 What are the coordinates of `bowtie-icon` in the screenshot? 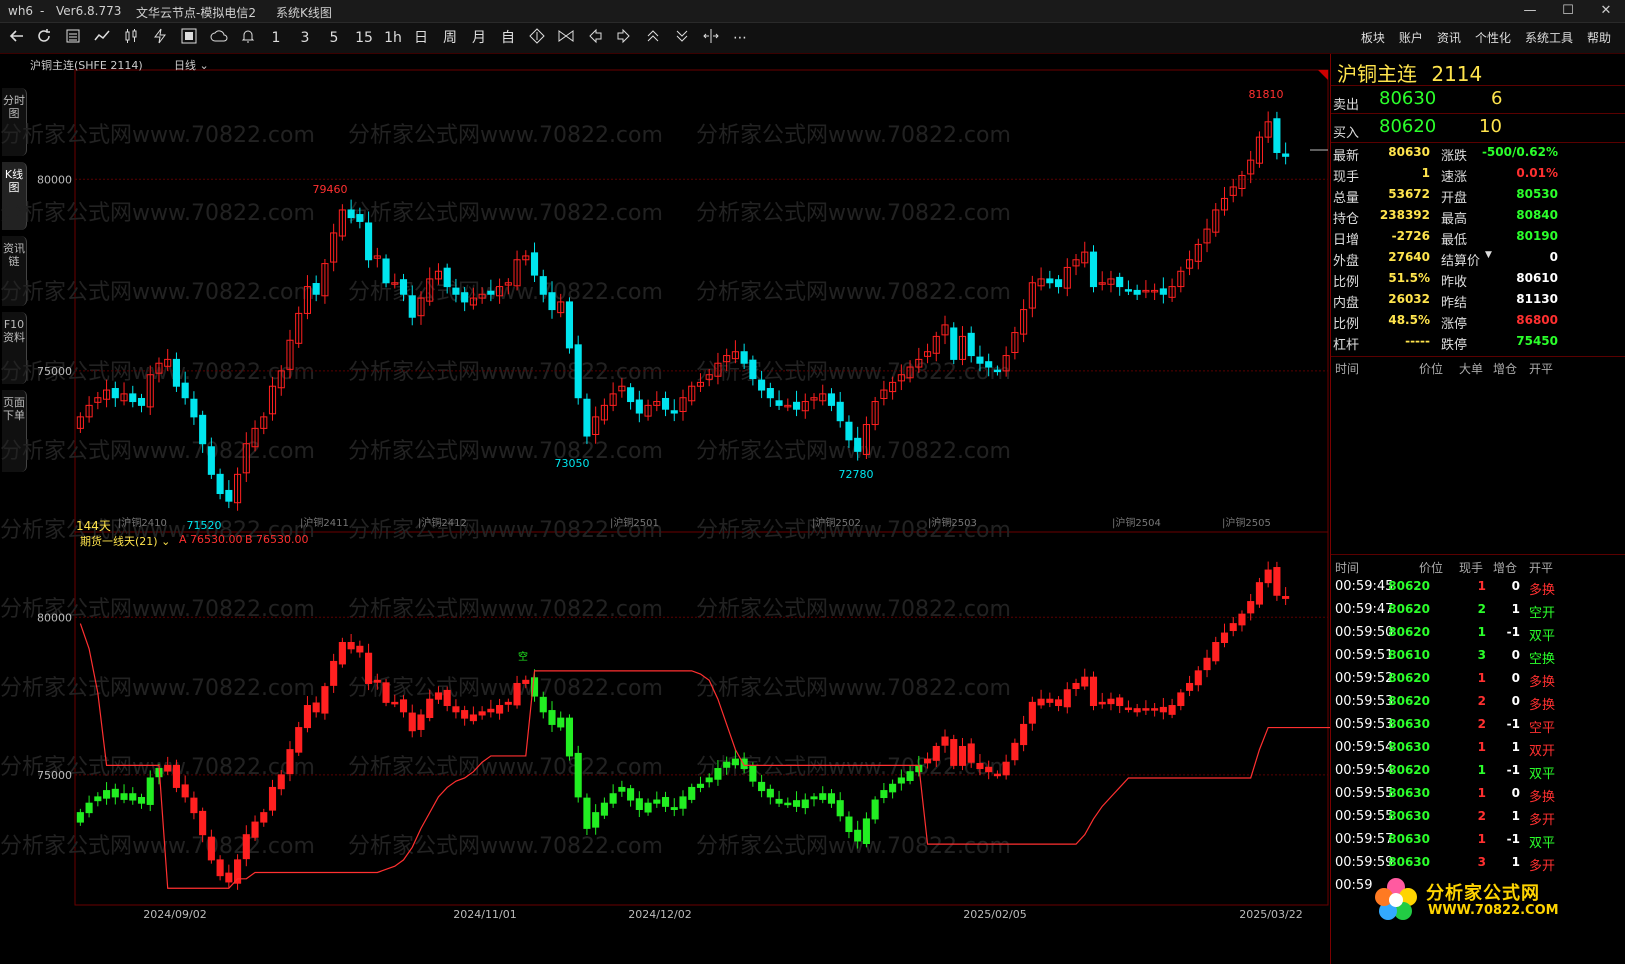 It's located at (566, 38).